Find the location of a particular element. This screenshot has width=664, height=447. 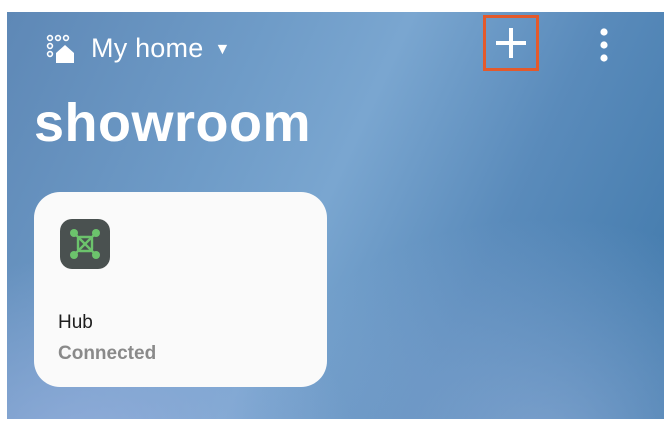

room-title: showroom is located at coordinates (173, 123).